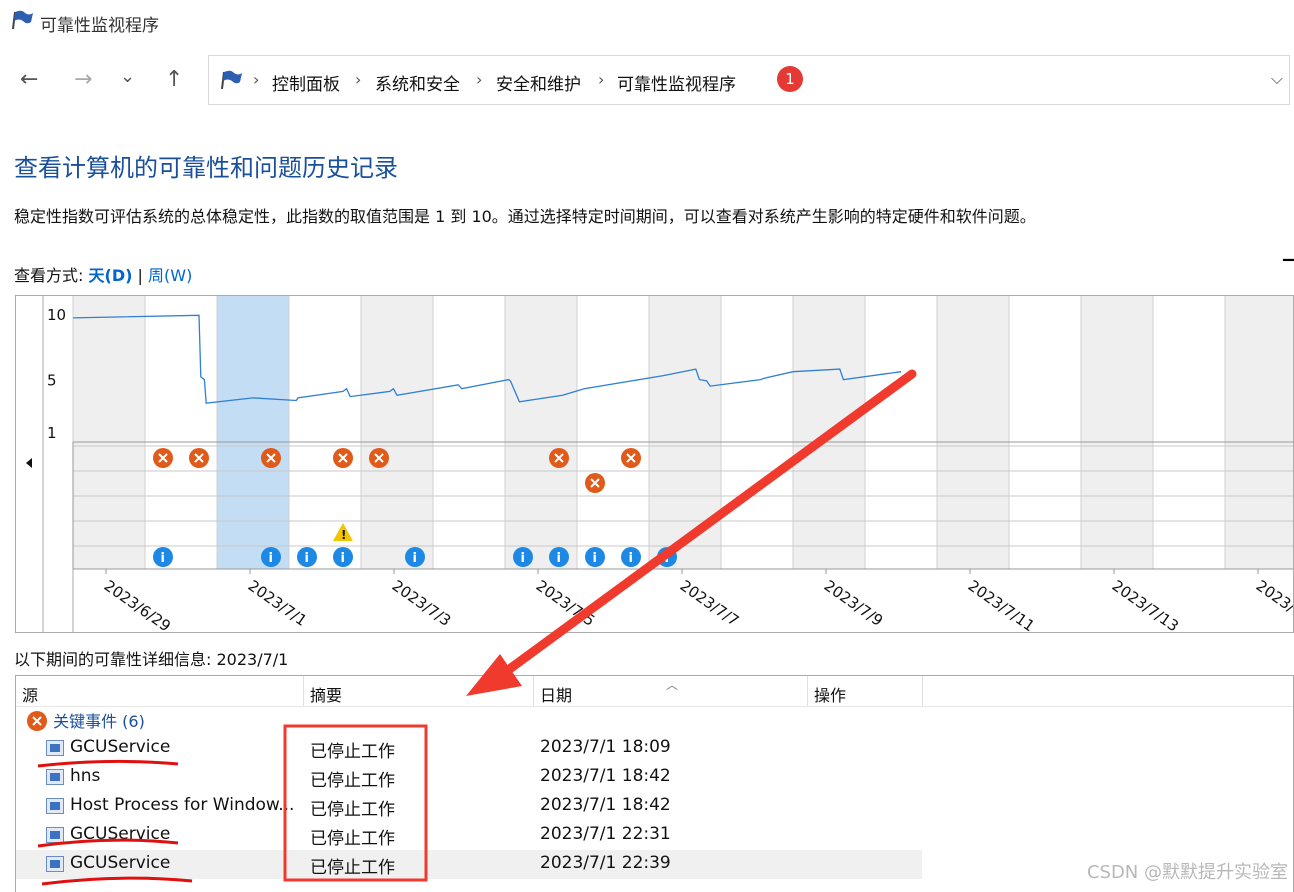 The height and width of the screenshot is (892, 1294). Describe the element at coordinates (37, 721) in the screenshot. I see `critical-error-icon` at that location.